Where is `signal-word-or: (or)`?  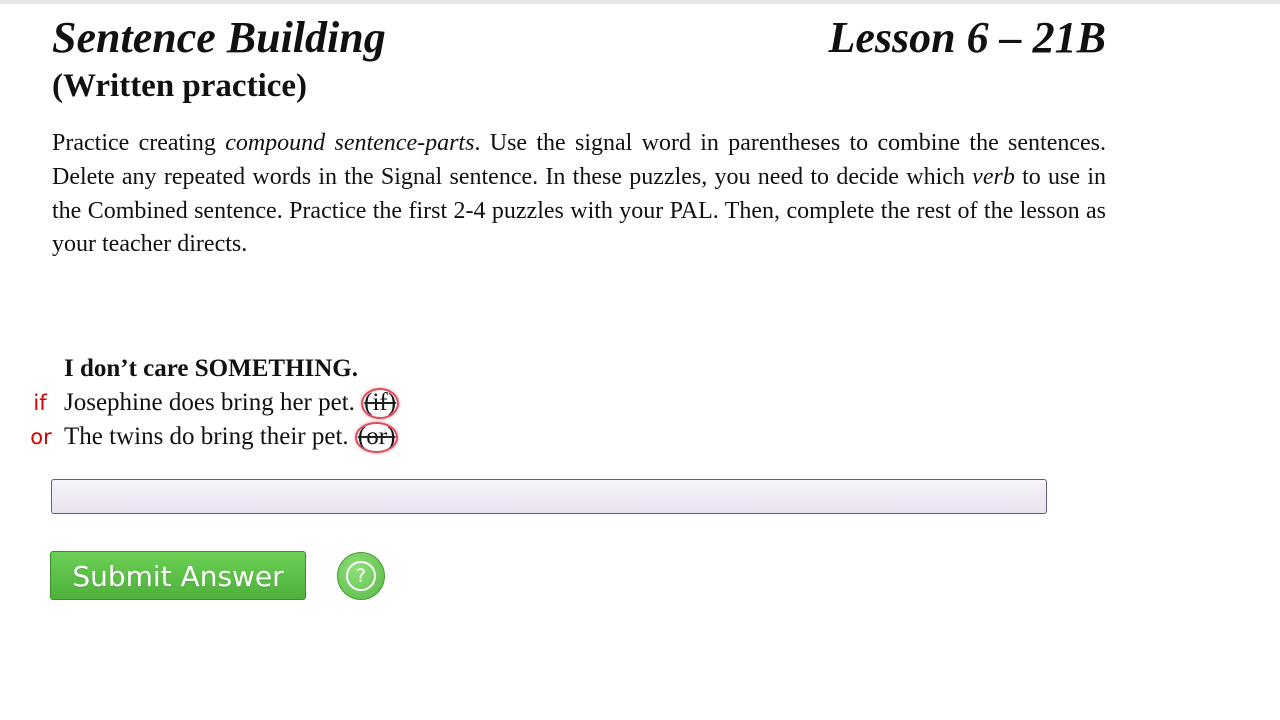
signal-word-or: (or) is located at coordinates (376, 437).